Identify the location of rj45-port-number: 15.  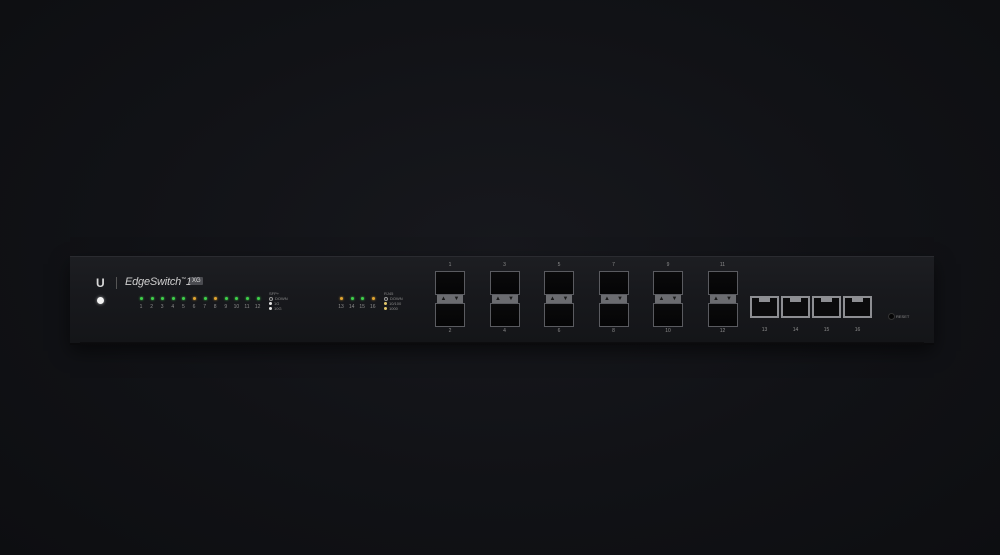
(826, 330).